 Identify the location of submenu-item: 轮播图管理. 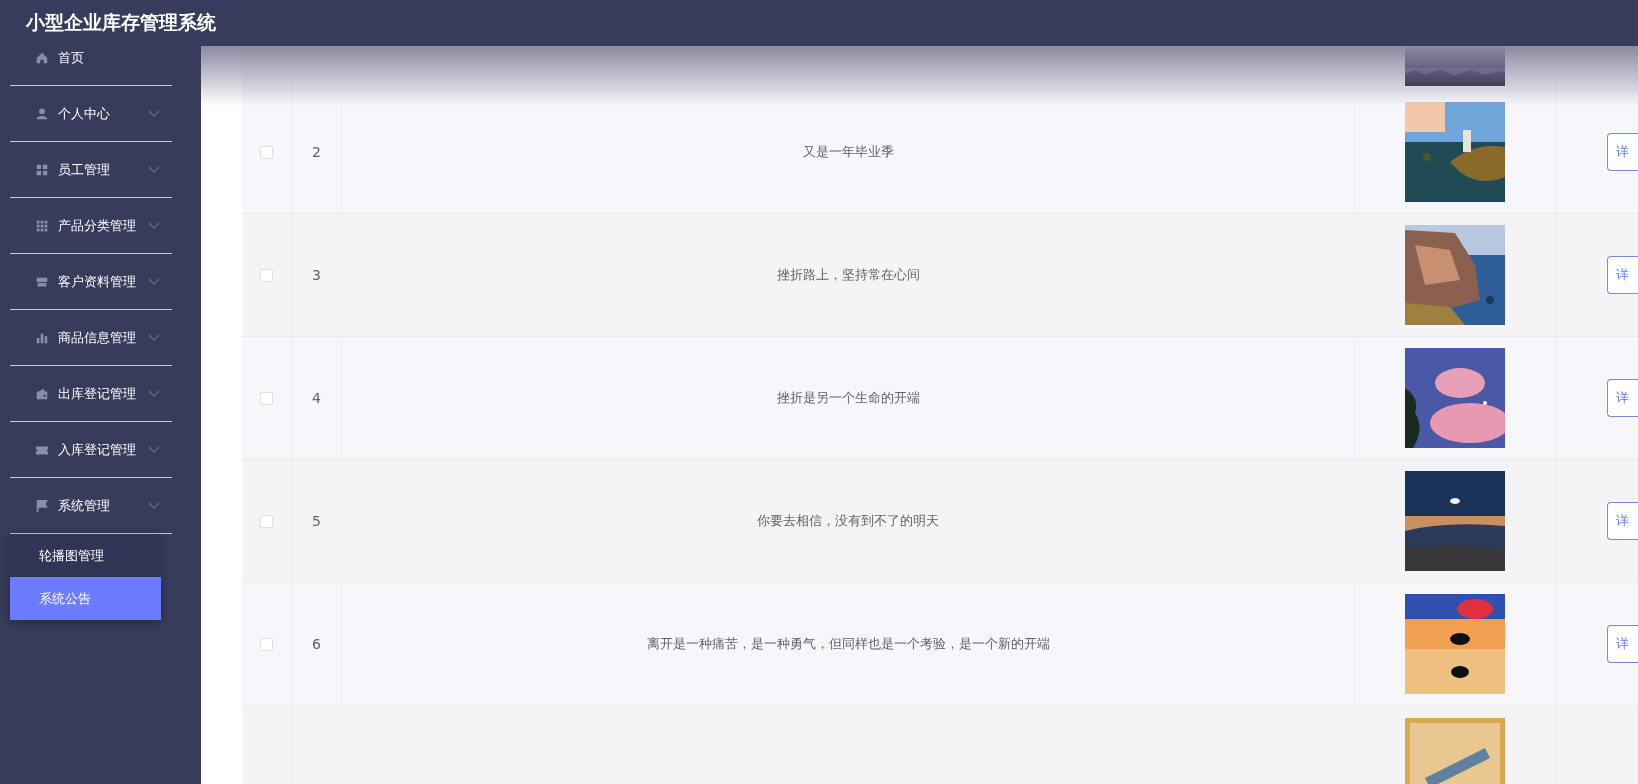
(85, 555).